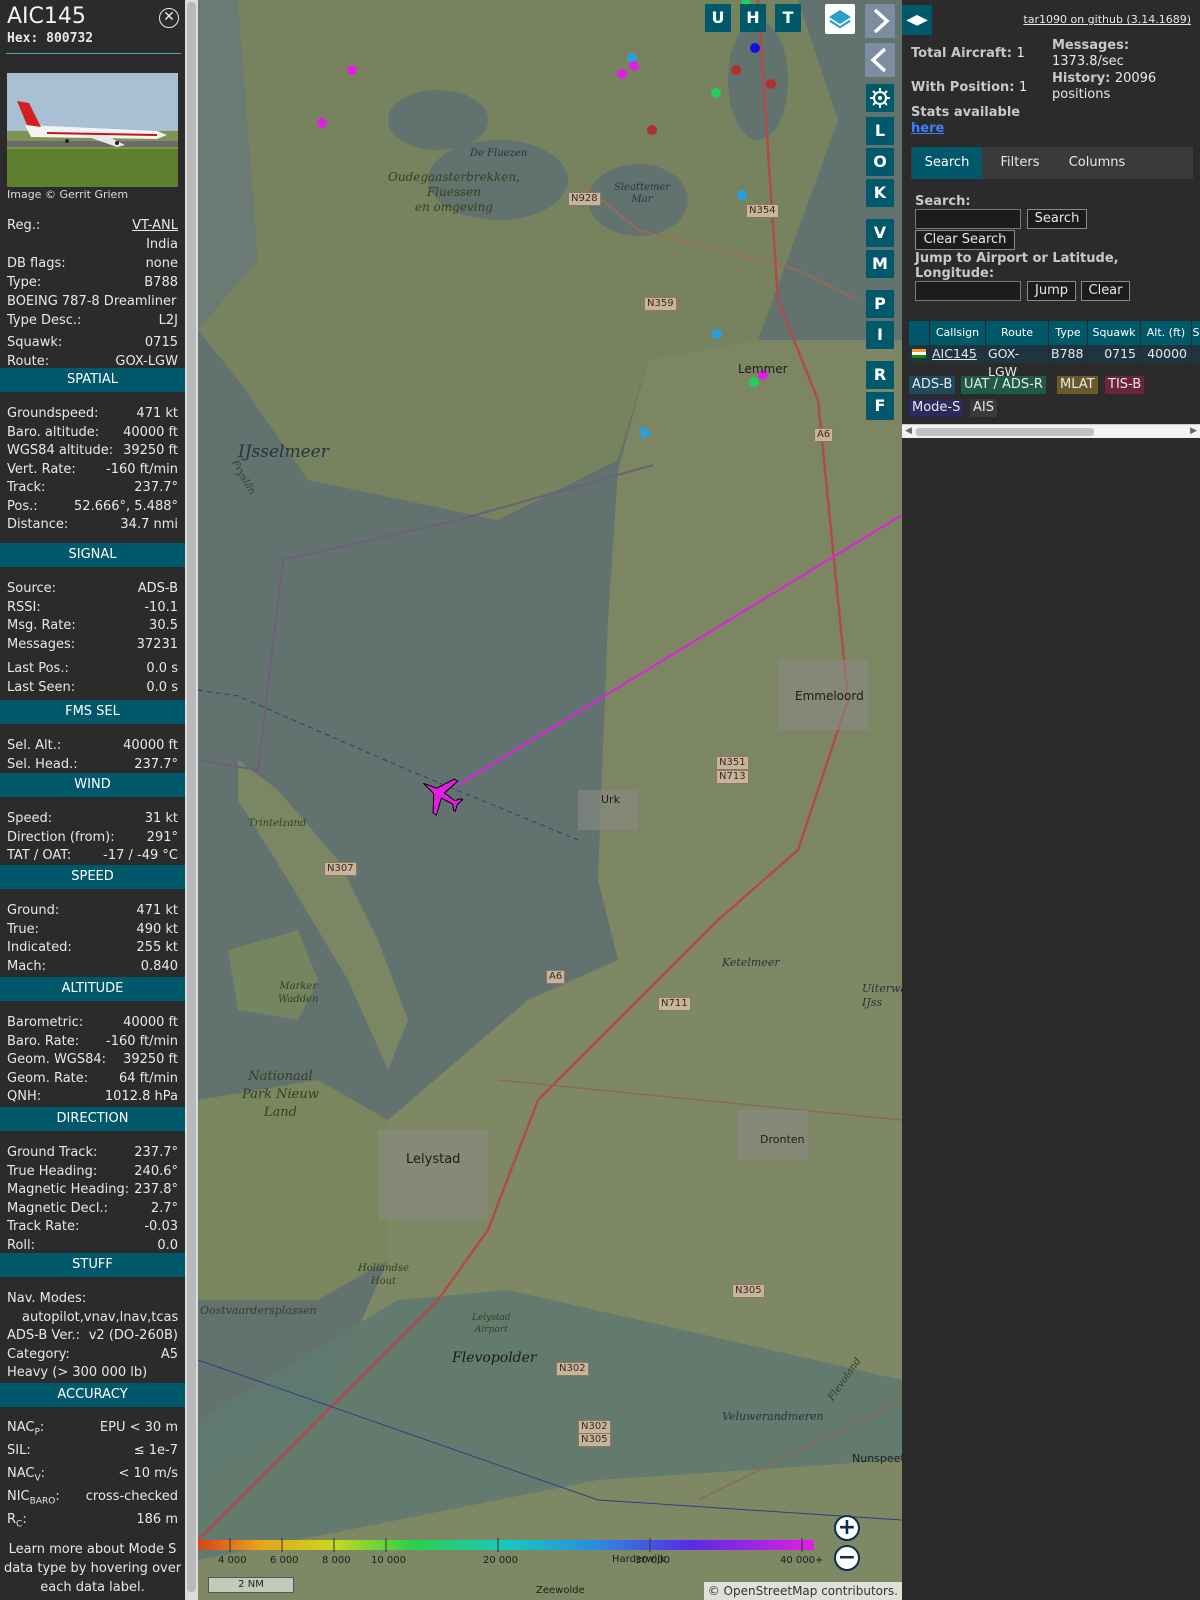 The image size is (1200, 1600). I want to click on next-button, so click(880, 21).